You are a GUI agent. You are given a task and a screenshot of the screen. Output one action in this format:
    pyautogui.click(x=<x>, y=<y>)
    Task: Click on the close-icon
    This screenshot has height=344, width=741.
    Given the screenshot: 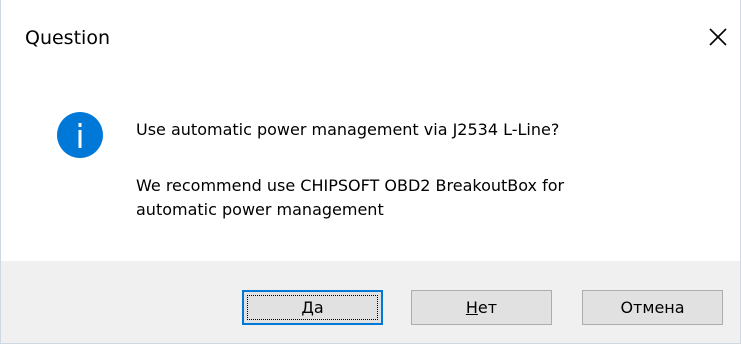 What is the action you would take?
    pyautogui.click(x=718, y=37)
    